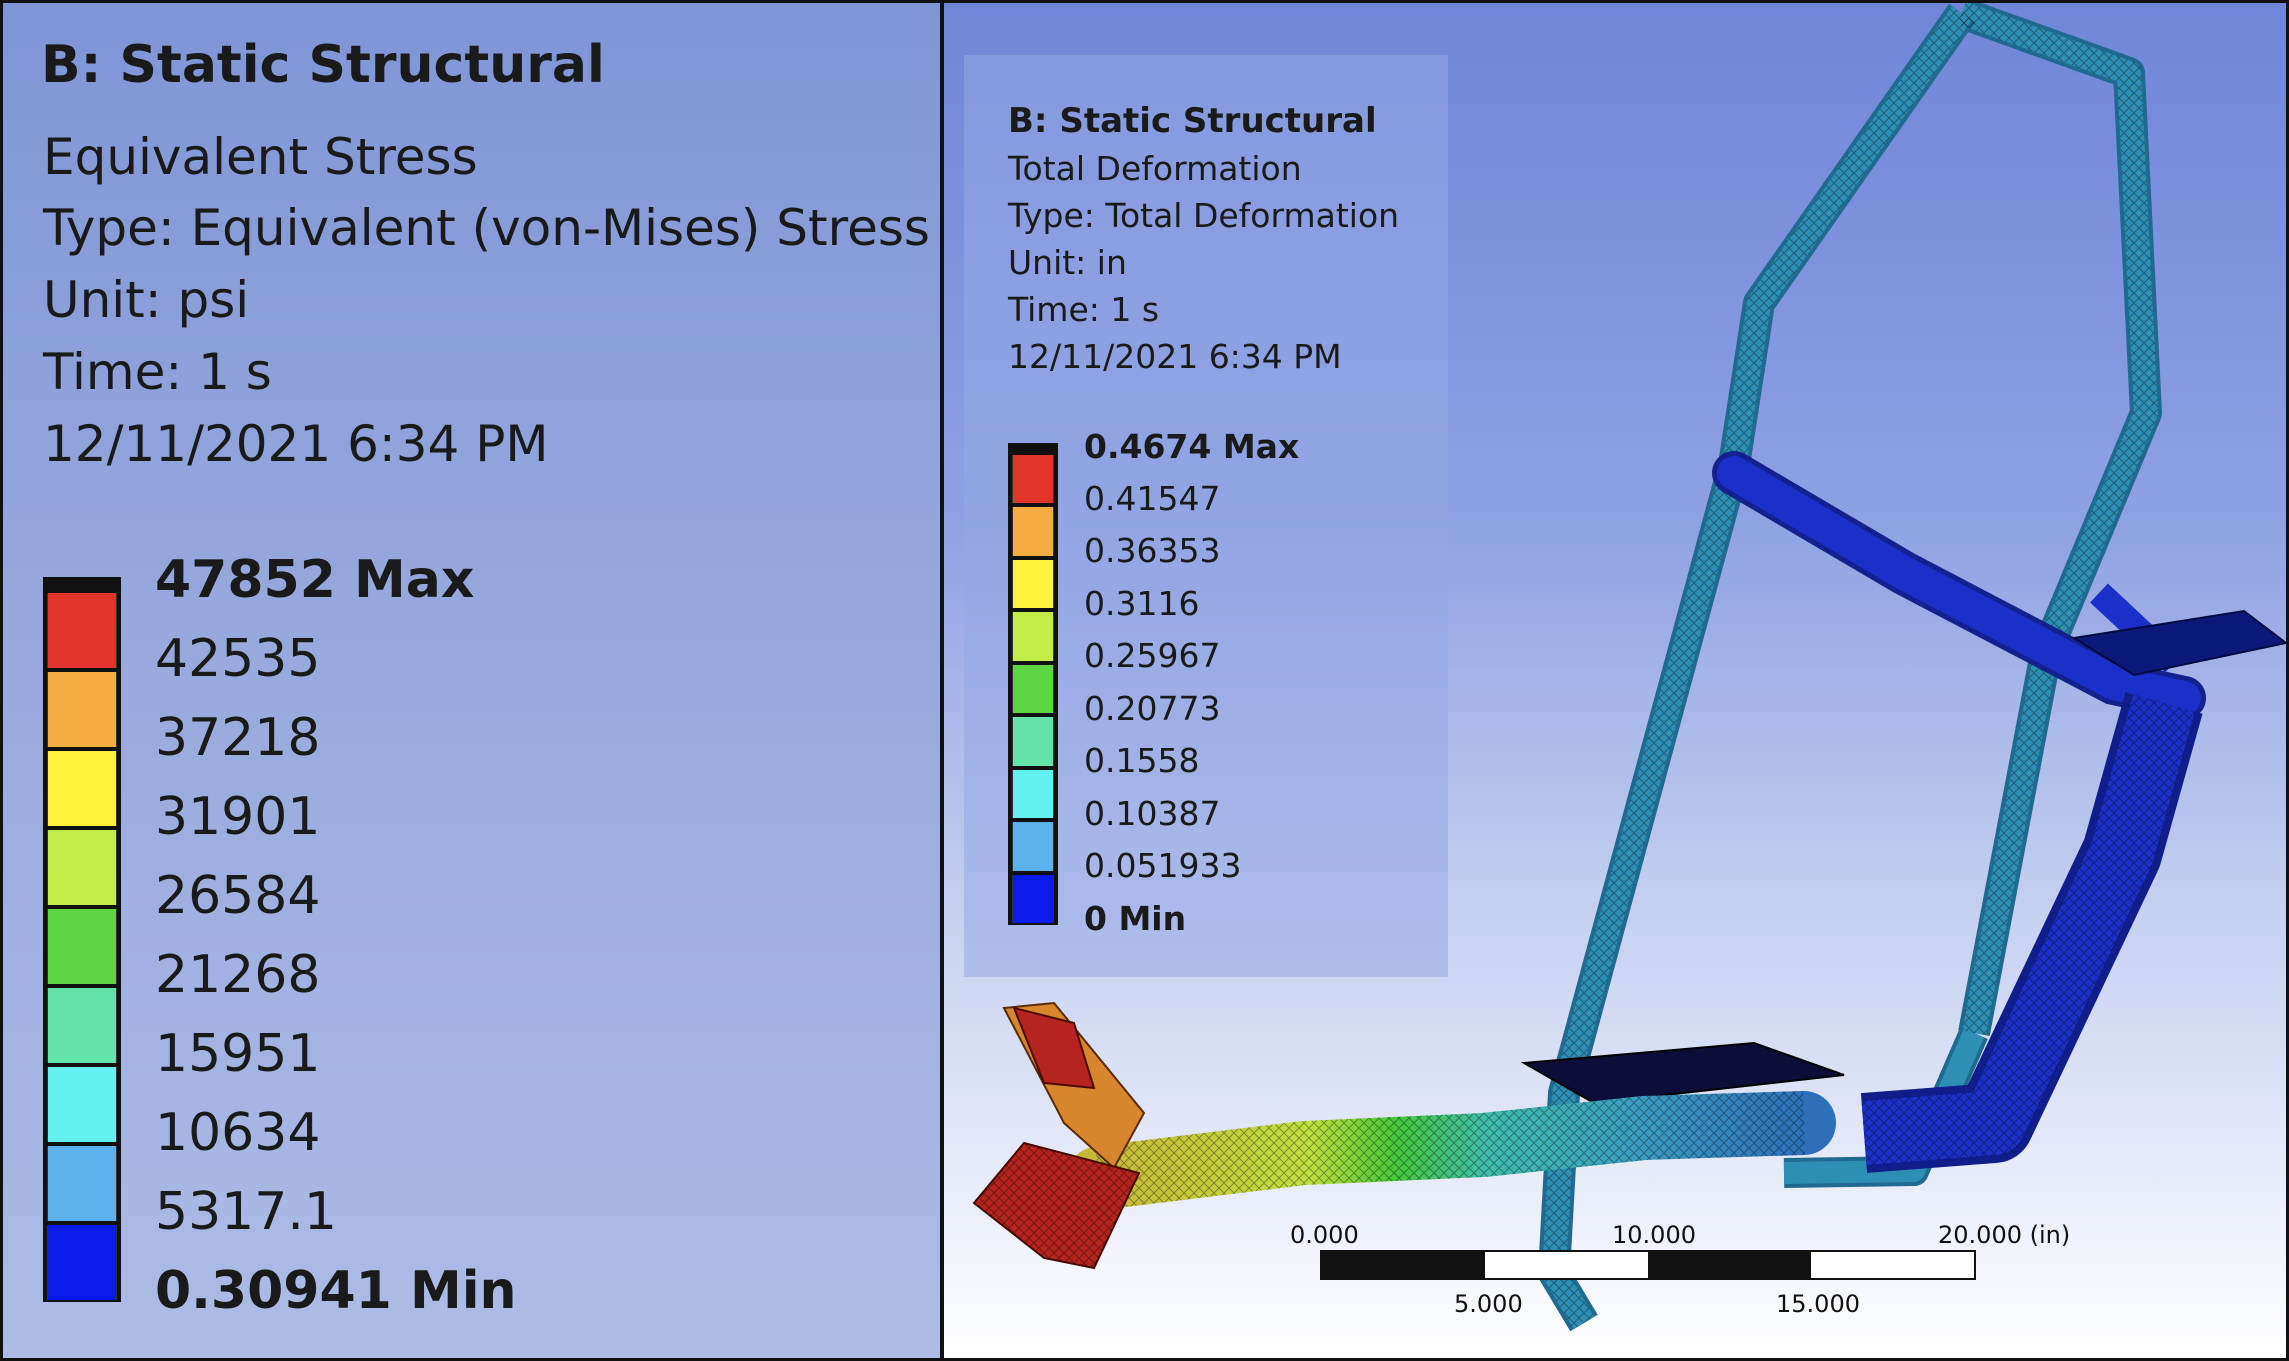 This screenshot has width=2289, height=1361. Describe the element at coordinates (246, 1212) in the screenshot. I see `legend-value-label: 5317.1` at that location.